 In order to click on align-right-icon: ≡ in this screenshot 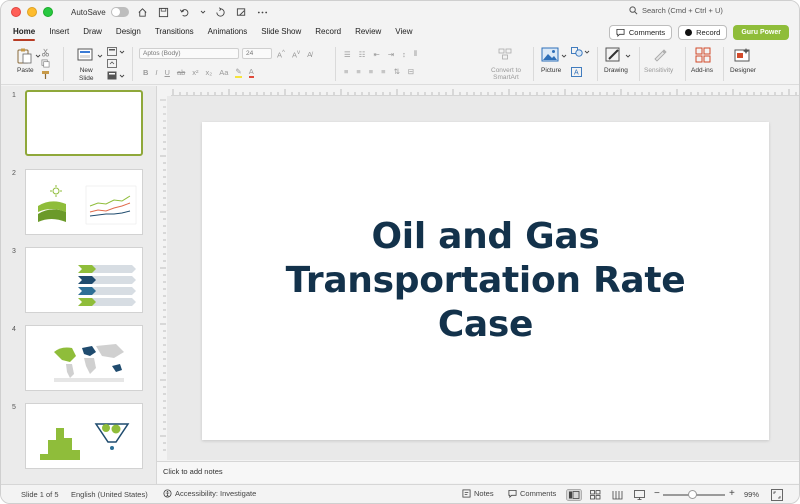, I will do `click(371, 71)`.